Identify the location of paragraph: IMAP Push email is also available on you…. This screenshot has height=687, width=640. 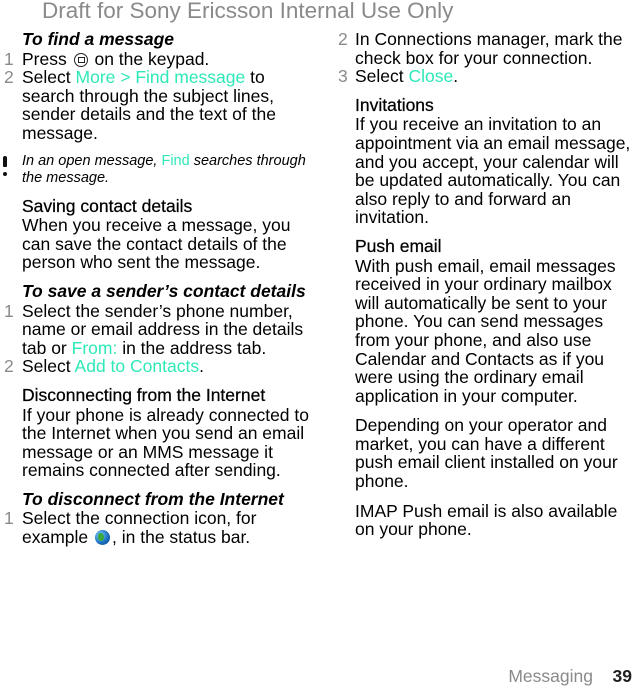
(486, 520).